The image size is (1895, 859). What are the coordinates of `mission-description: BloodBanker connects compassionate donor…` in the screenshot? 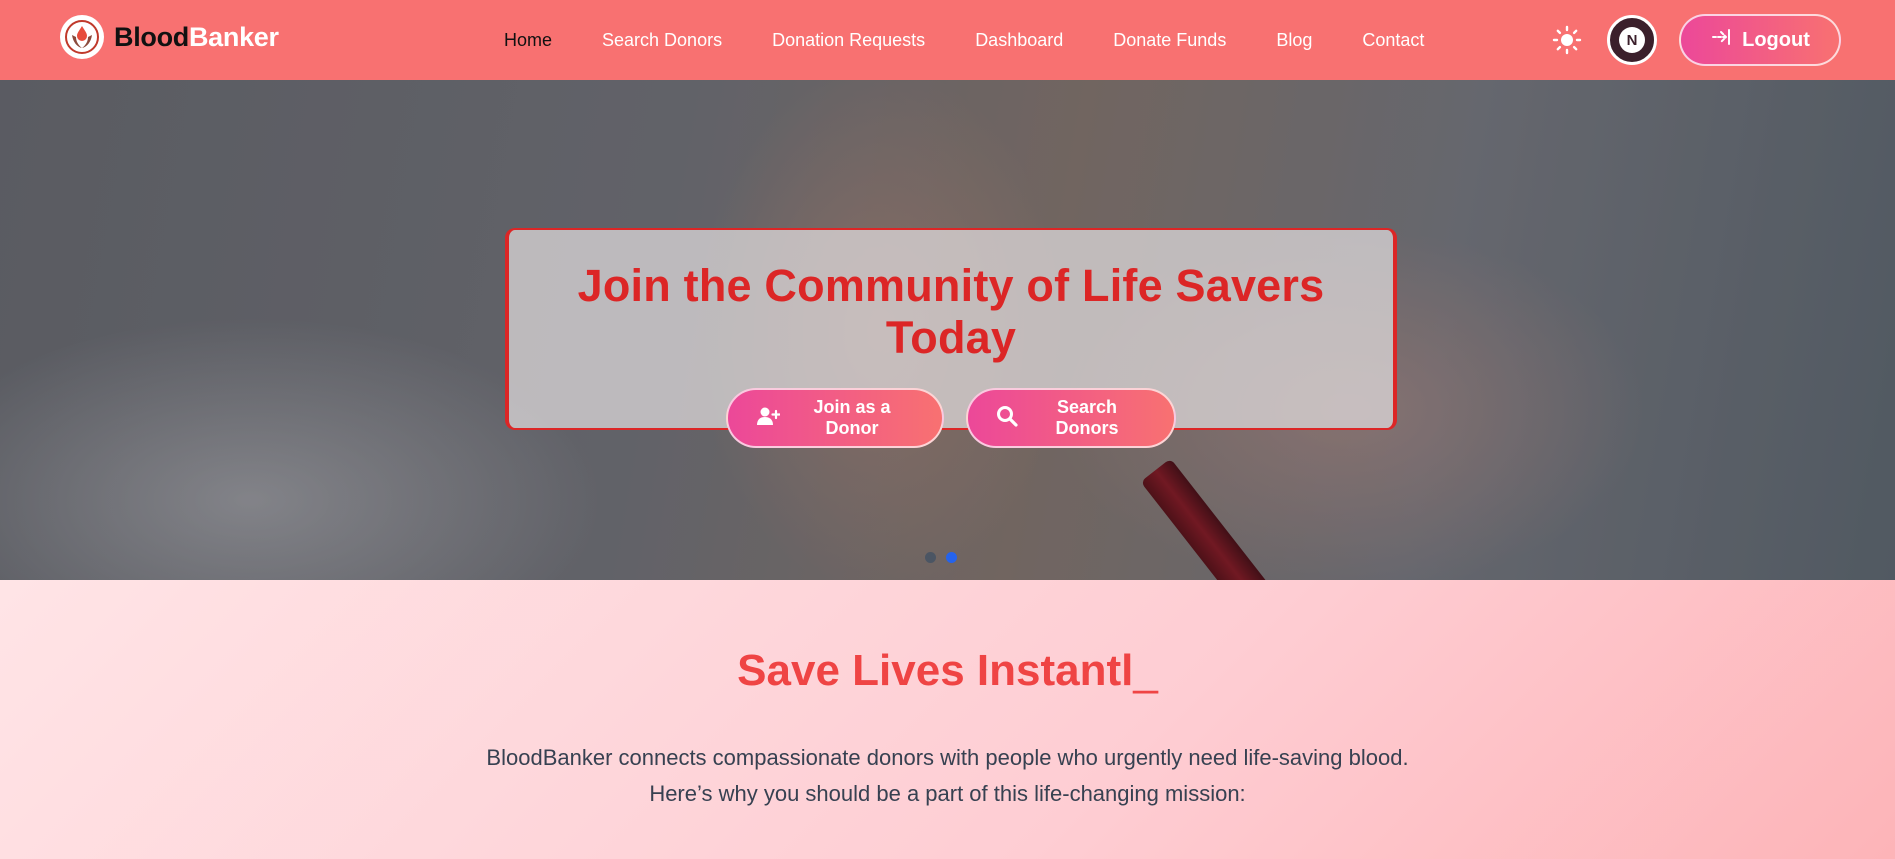 It's located at (947, 776).